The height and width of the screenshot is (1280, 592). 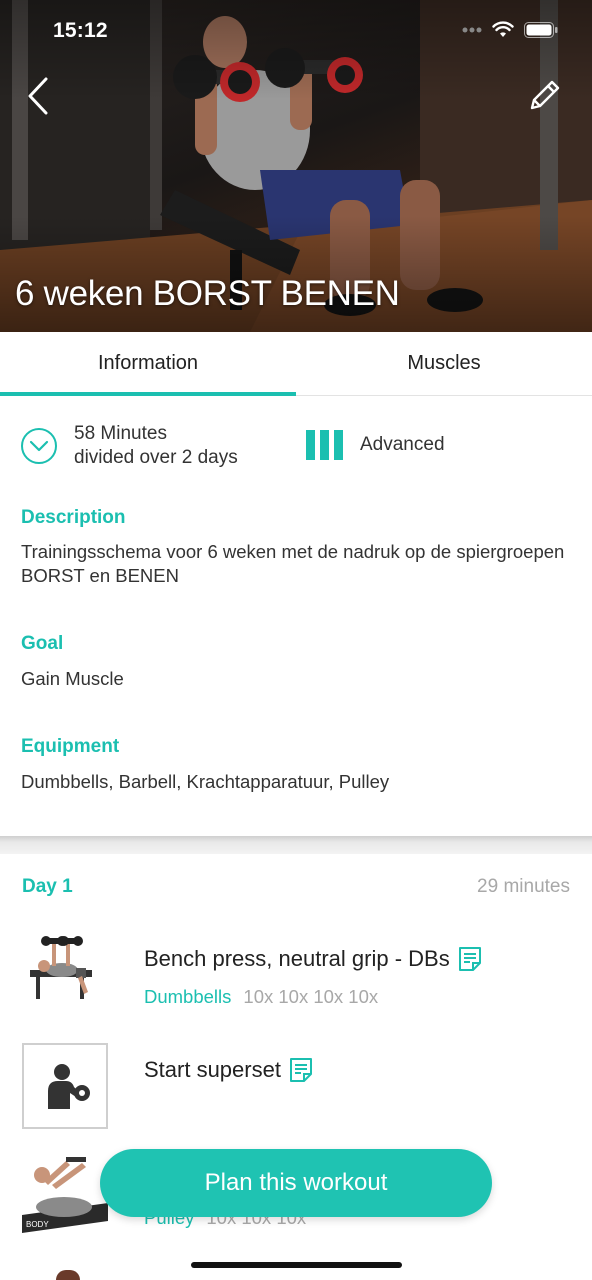 I want to click on svg-text: BODY, so click(x=37, y=1224).